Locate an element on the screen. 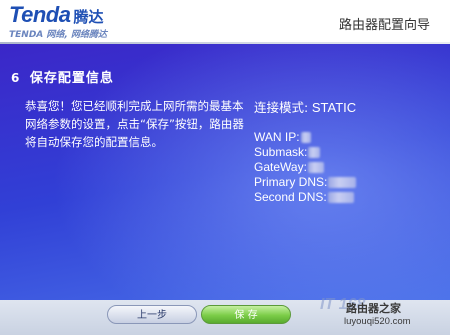 This screenshot has height=335, width=450. wan-ip-value-redacted is located at coordinates (305, 137).